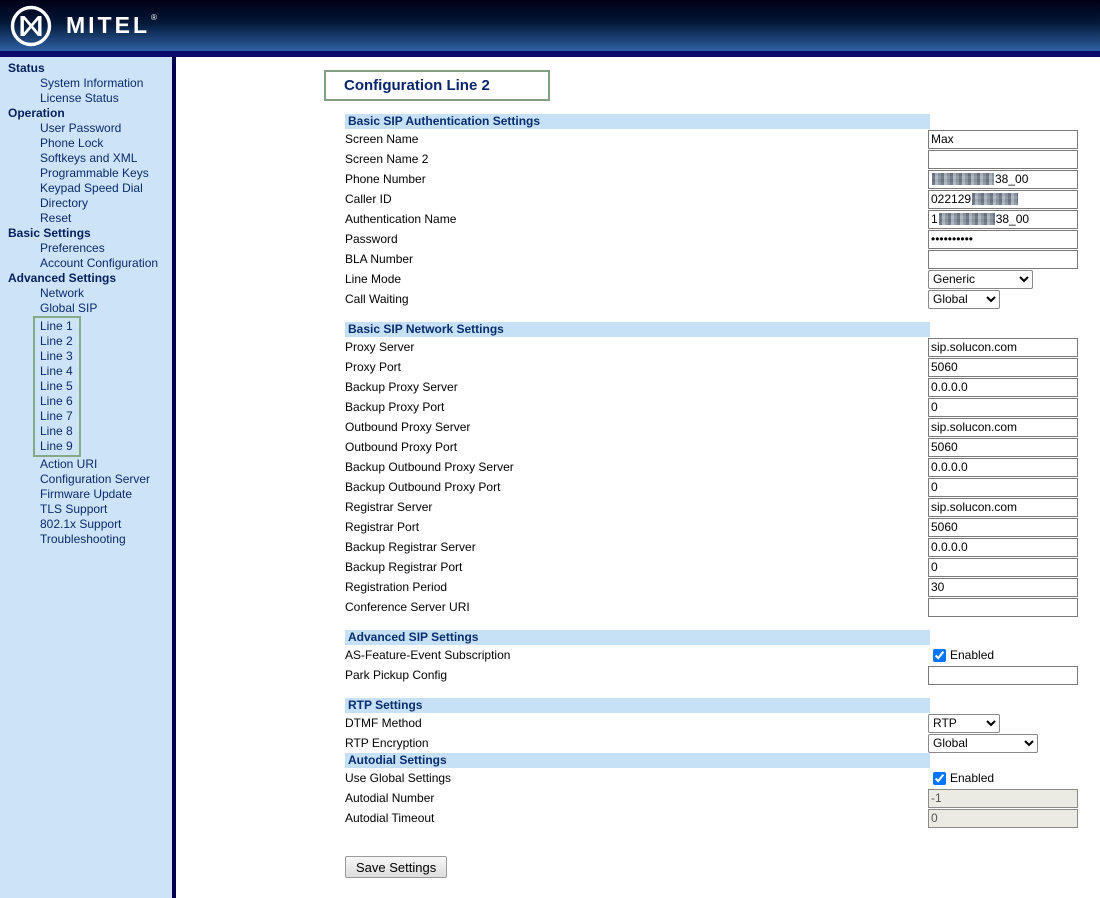 This screenshot has height=898, width=1100. What do you see at coordinates (711, 818) in the screenshot?
I see `form-row-autodial-timeout: Autodial Timeout` at bounding box center [711, 818].